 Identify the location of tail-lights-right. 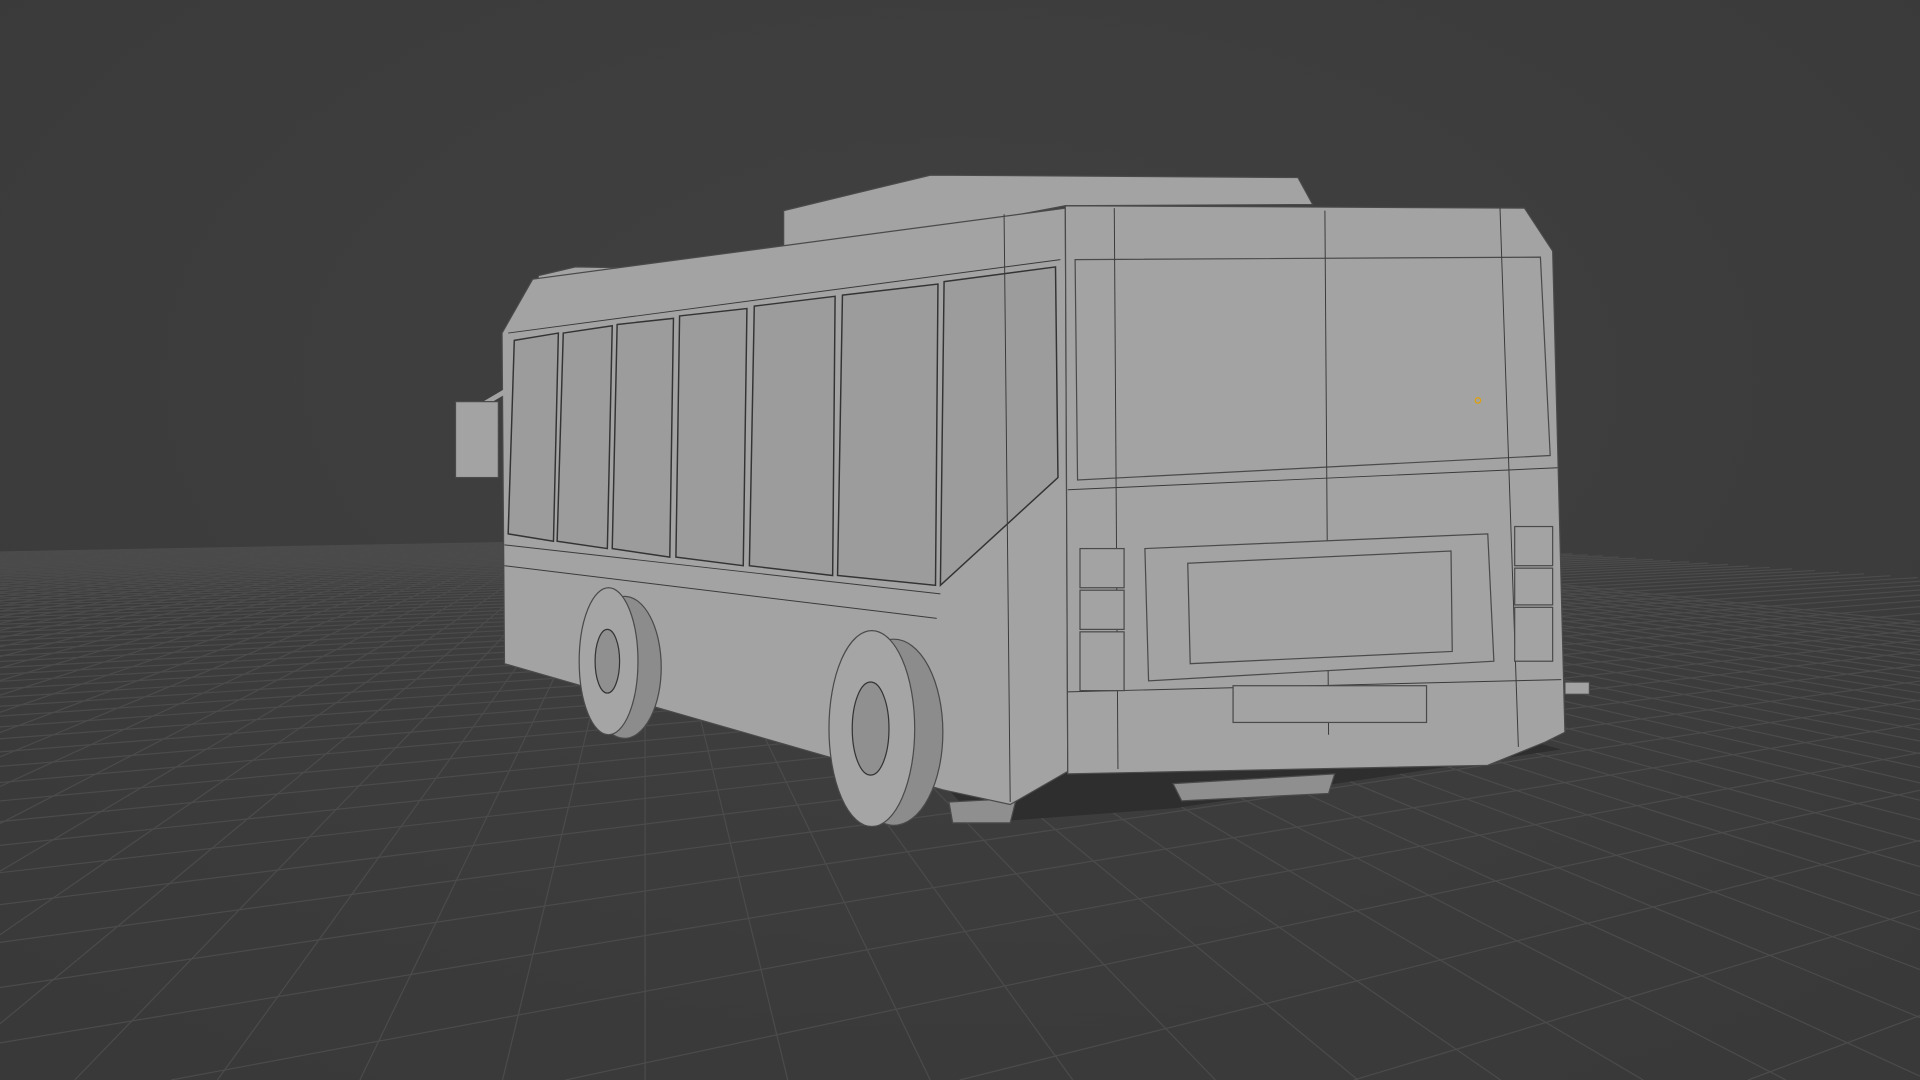
(1534, 593).